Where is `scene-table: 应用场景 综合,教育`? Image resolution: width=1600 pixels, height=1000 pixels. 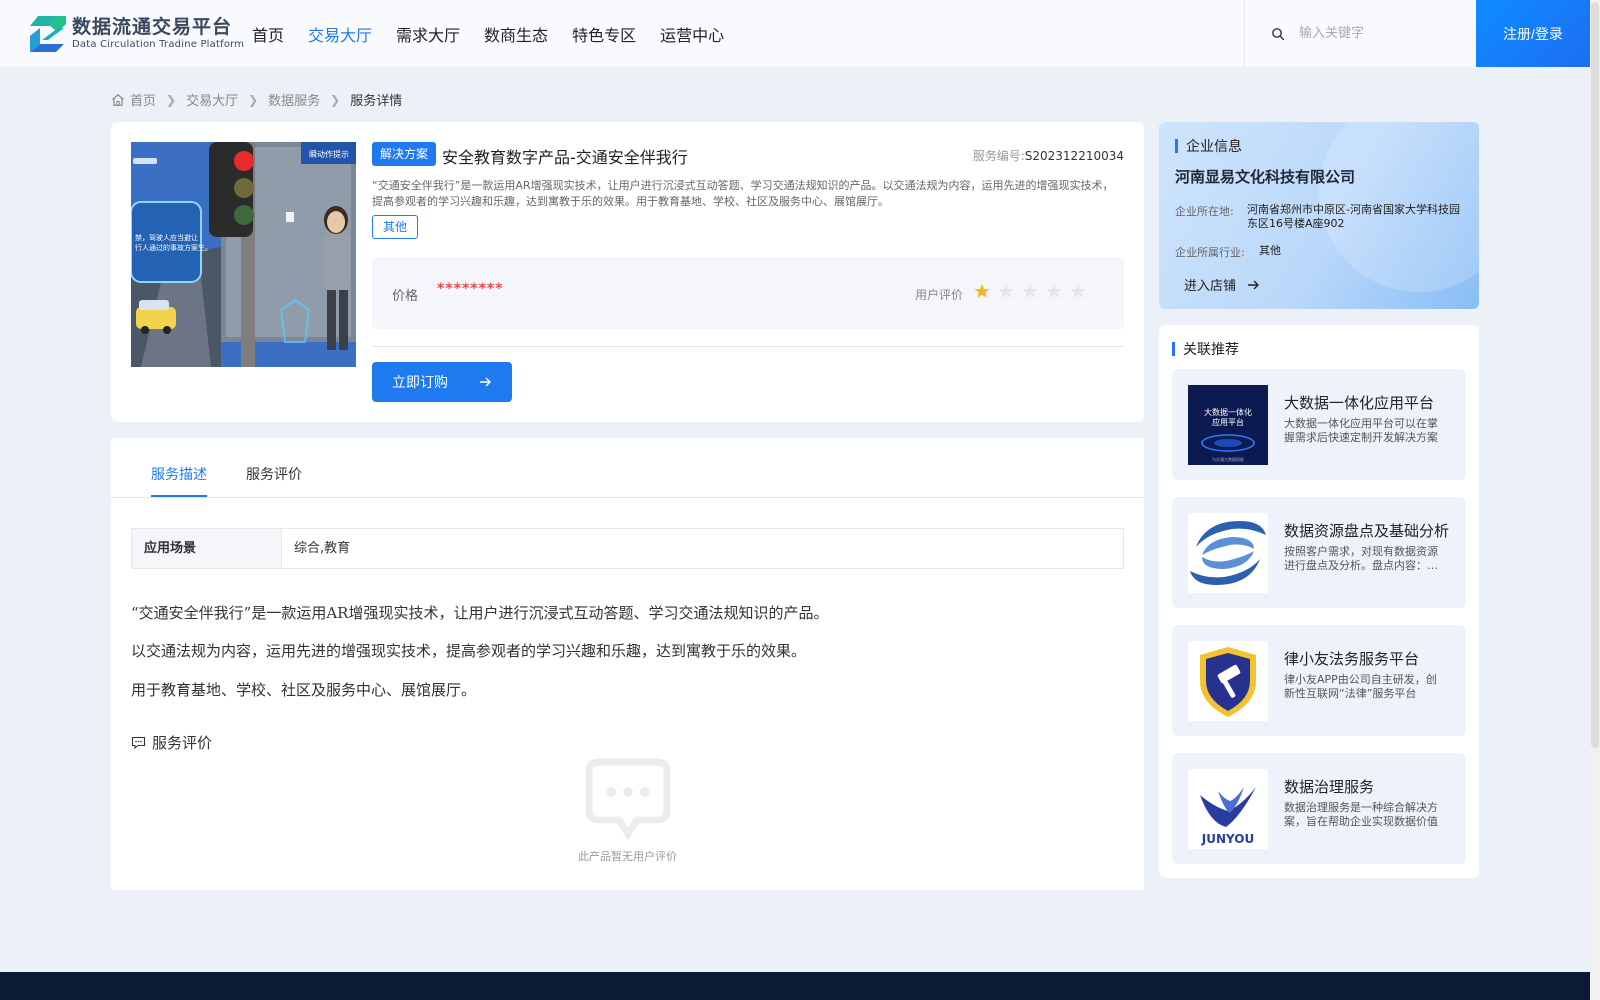
scene-table: 应用场景 综合,教育 is located at coordinates (627, 548).